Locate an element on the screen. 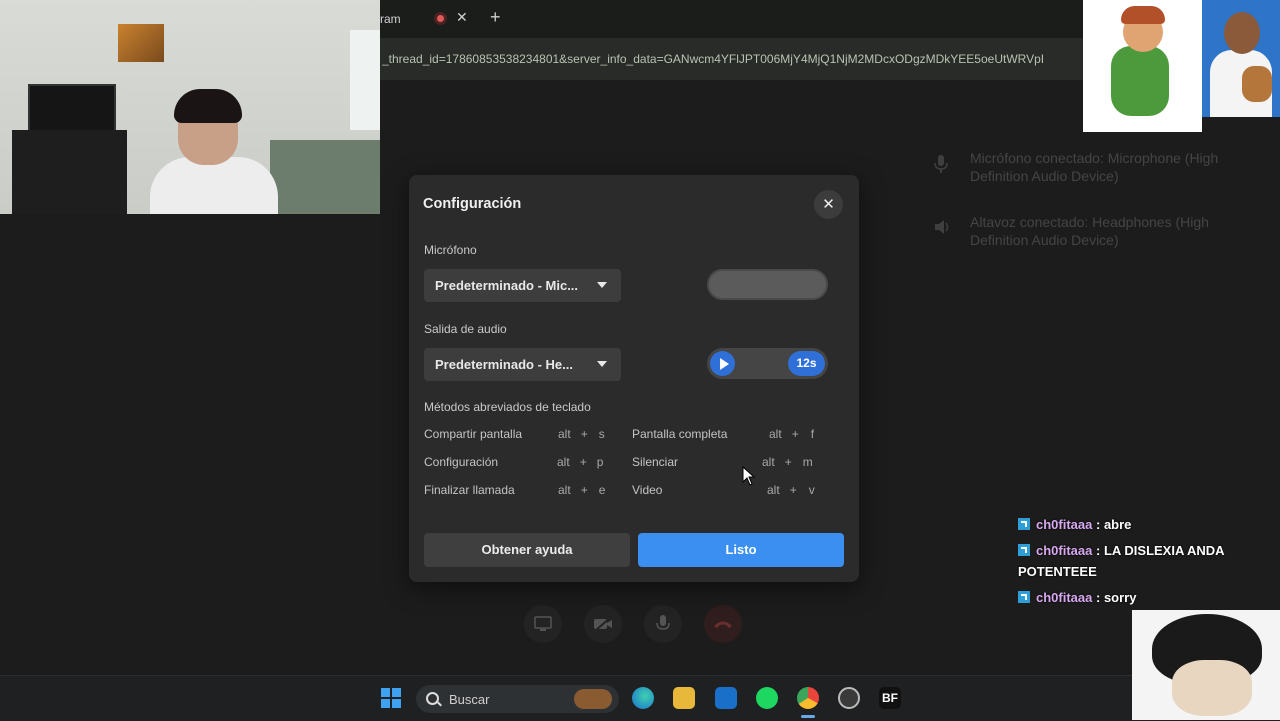 The width and height of the screenshot is (1280, 721). new-tab-button: + is located at coordinates (495, 17).